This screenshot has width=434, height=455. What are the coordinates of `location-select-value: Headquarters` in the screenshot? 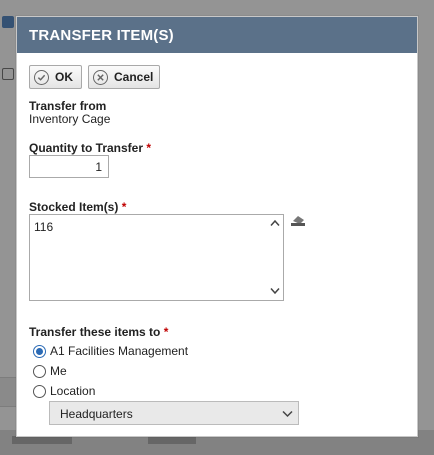 It's located at (96, 414).